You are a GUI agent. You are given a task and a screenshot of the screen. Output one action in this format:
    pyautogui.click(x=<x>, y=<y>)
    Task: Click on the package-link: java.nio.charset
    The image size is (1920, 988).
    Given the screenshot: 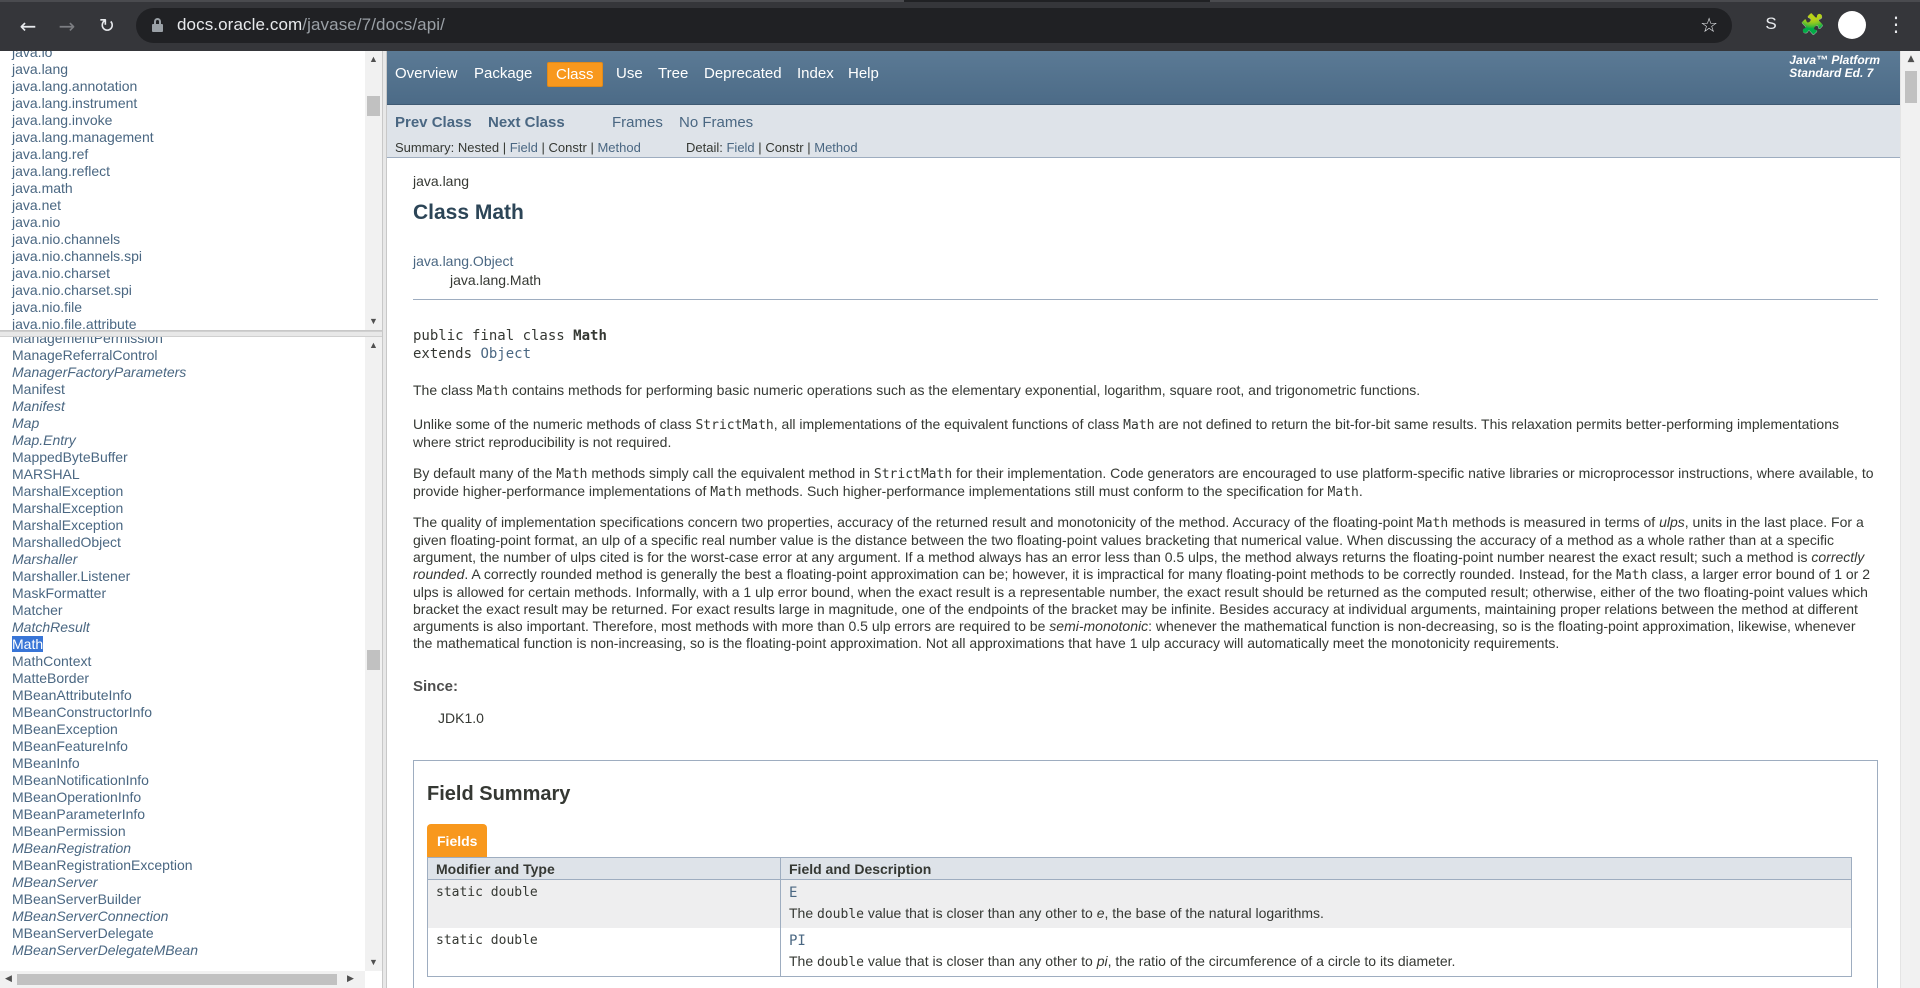 What is the action you would take?
    pyautogui.click(x=83, y=273)
    